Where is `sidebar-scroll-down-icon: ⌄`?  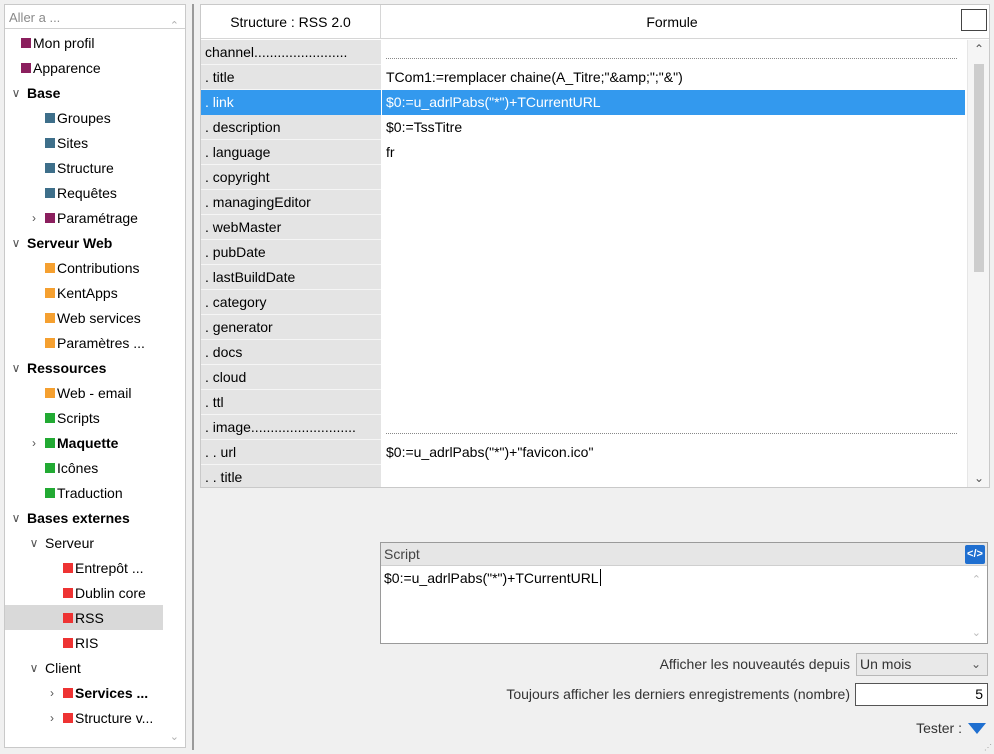
sidebar-scroll-down-icon: ⌄ is located at coordinates (174, 736).